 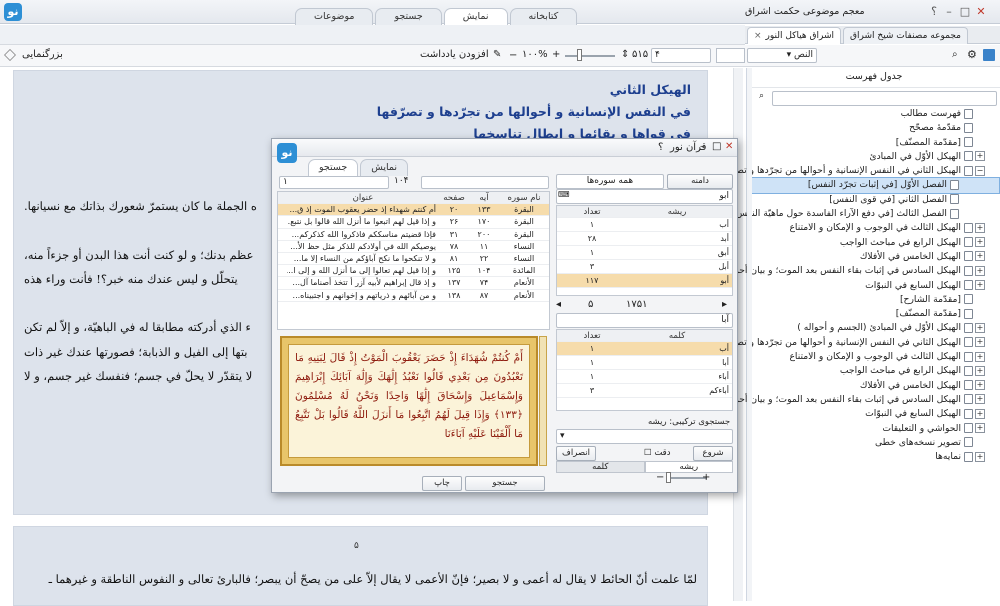 What do you see at coordinates (644, 377) in the screenshot?
I see `word-row: أباء ۱` at bounding box center [644, 377].